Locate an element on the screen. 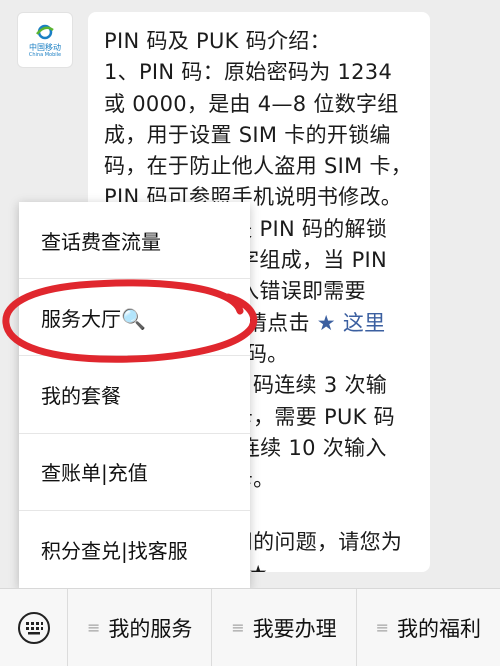  menu-item-points-service: 积分查兑|找客服 is located at coordinates (134, 549).